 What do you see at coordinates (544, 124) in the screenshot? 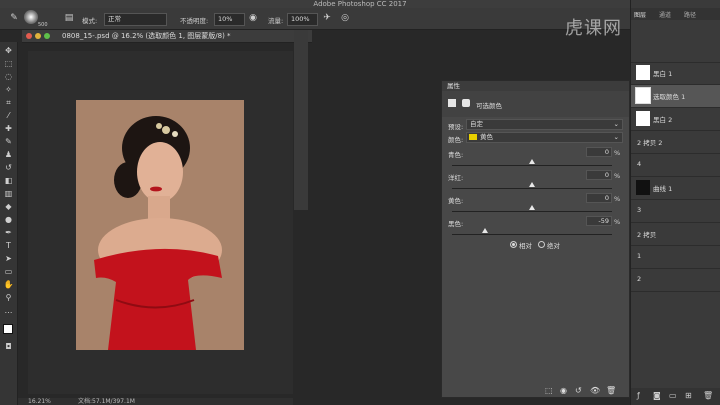
I see `preset-dropdown: 自定 ⌄` at bounding box center [544, 124].